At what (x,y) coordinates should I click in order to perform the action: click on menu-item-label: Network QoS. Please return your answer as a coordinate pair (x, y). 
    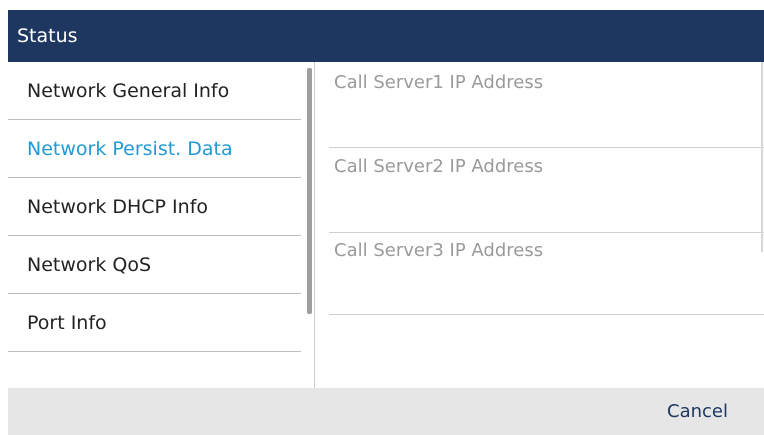
    Looking at the image, I should click on (89, 264).